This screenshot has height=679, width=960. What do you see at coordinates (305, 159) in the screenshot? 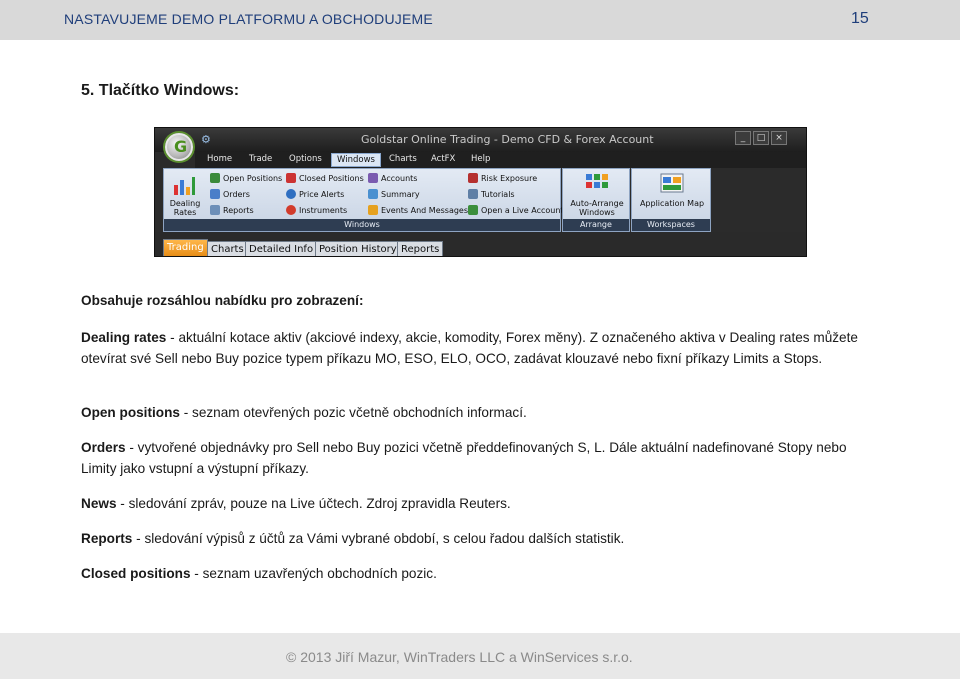
I see `menu-options: Options` at bounding box center [305, 159].